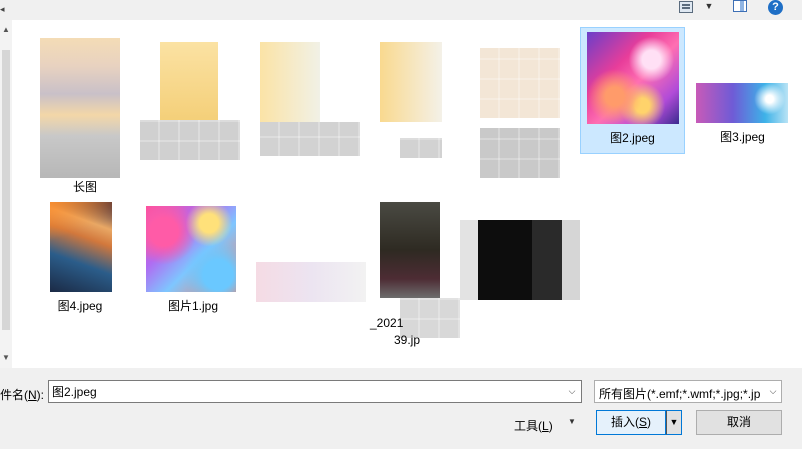 The height and width of the screenshot is (449, 802). Describe the element at coordinates (740, 6) in the screenshot. I see `preview-pane-icon` at that location.